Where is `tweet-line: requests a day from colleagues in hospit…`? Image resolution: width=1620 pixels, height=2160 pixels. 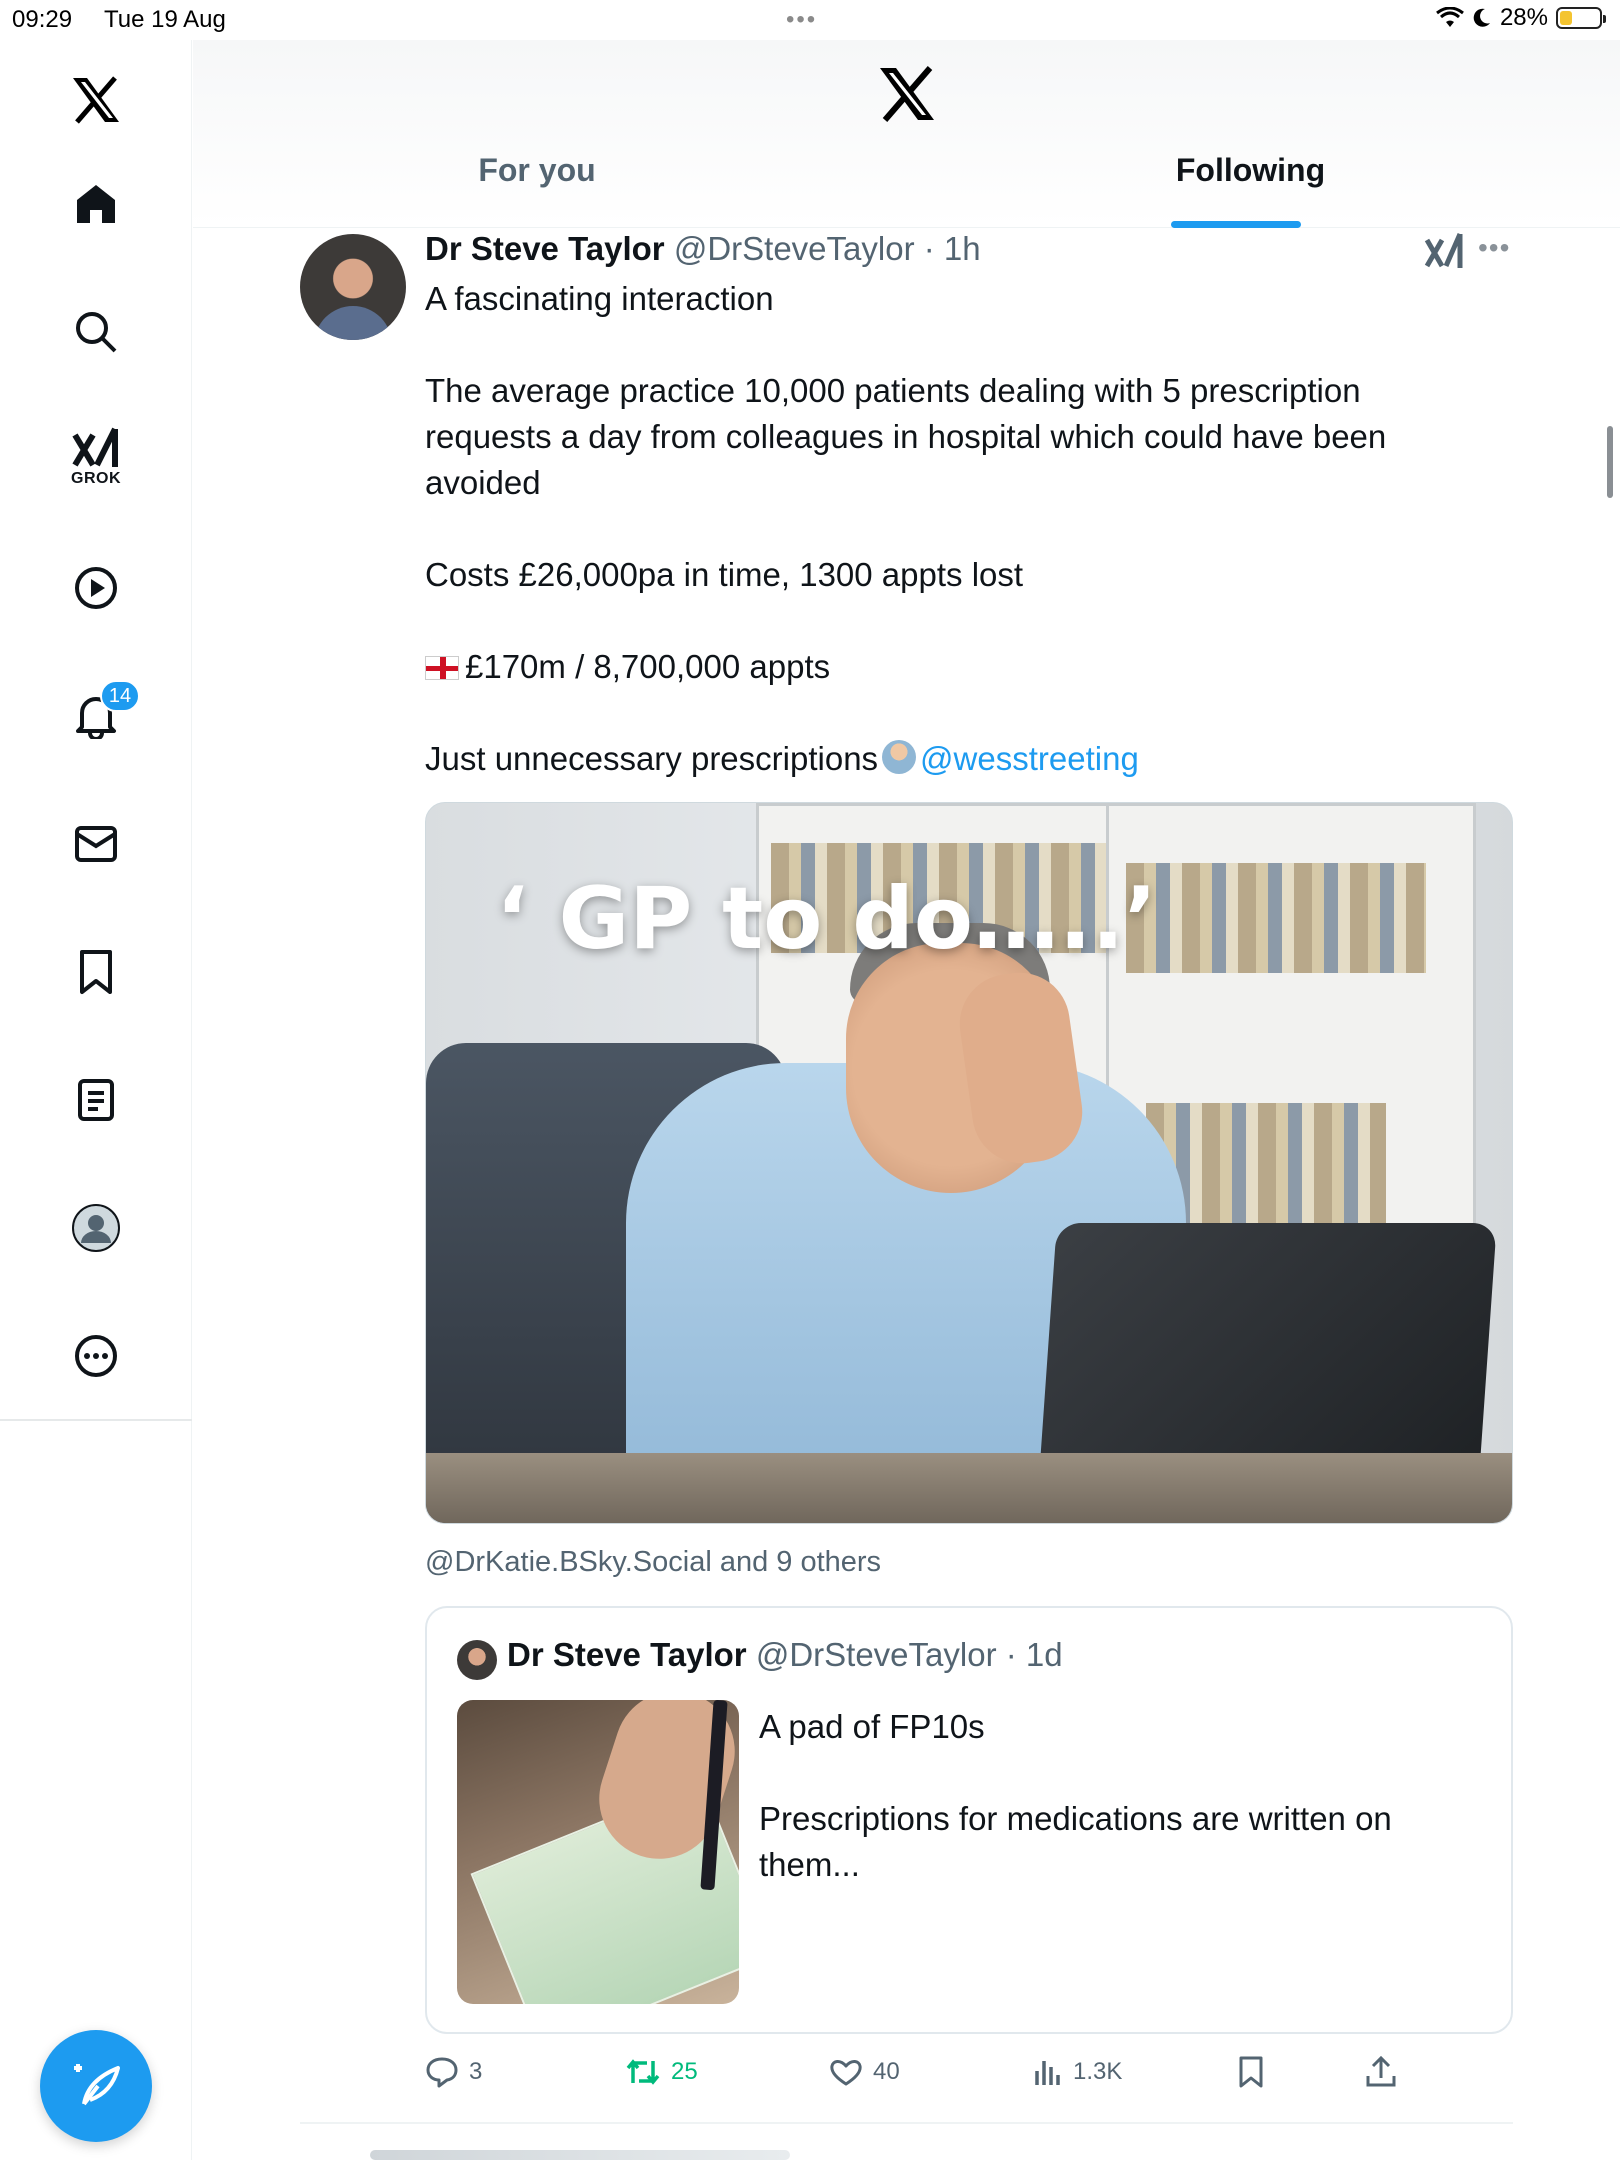
tweet-line: requests a day from colleagues in hospit… is located at coordinates (906, 436).